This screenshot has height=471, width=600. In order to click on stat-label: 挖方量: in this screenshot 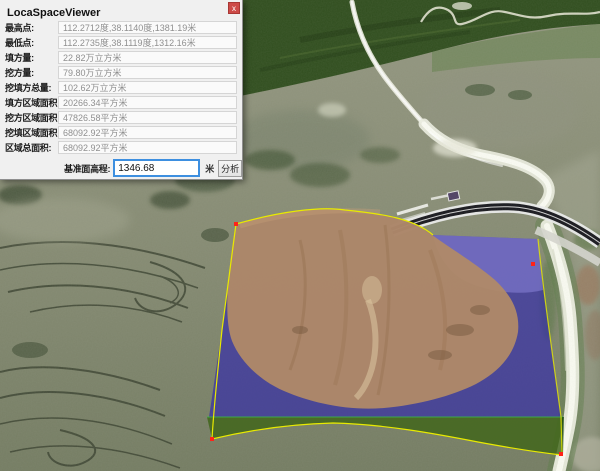, I will do `click(19, 73)`.